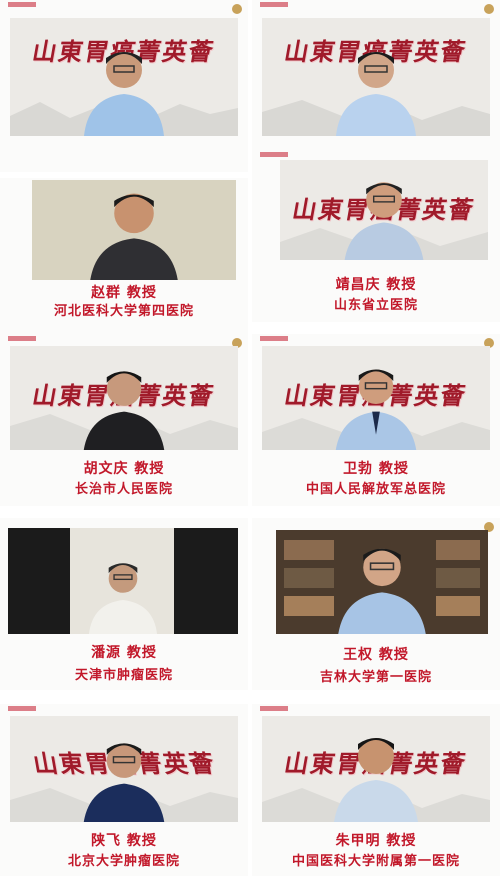  I want to click on participant-hospital: 天津市肿瘤医院, so click(123, 675).